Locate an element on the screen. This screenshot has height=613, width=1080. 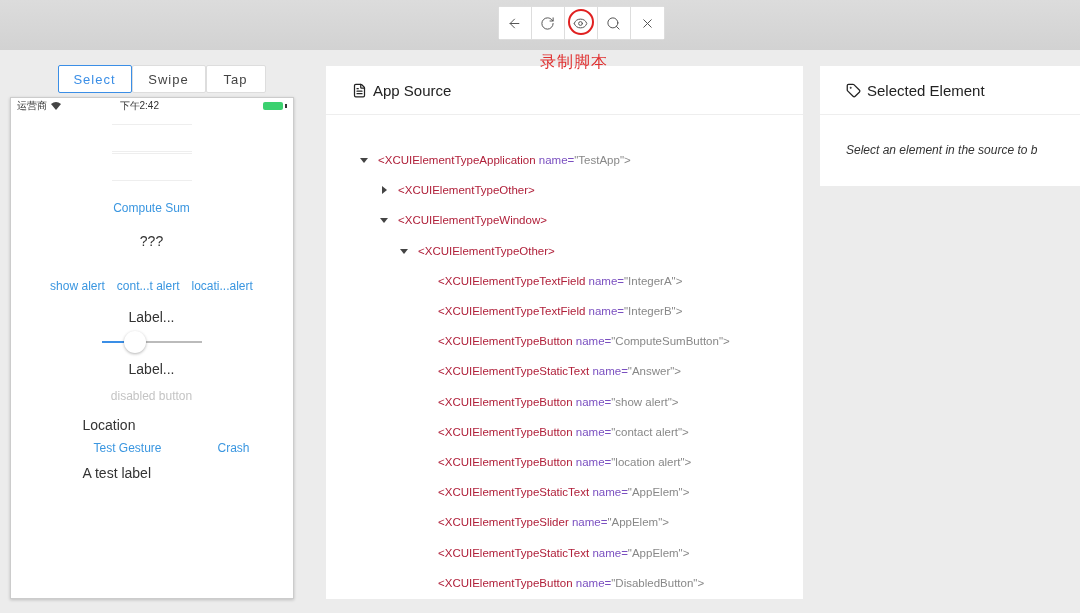
panel-title: App Source is located at coordinates (412, 90).